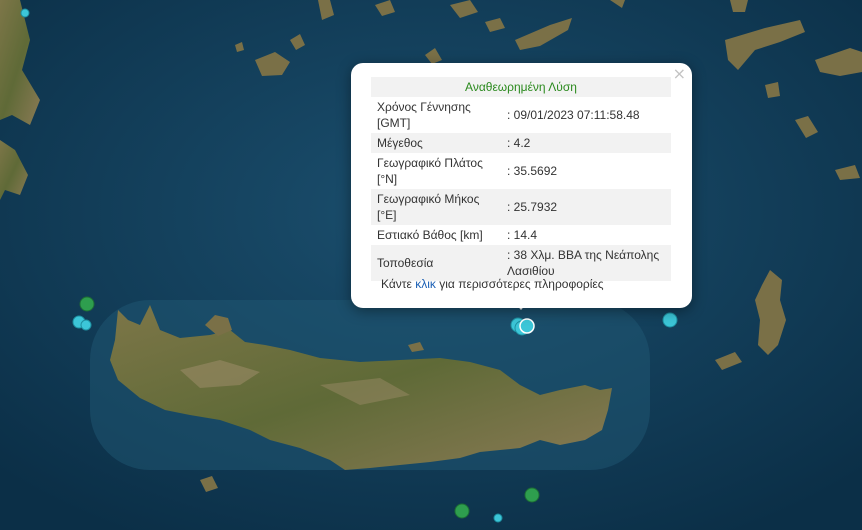 Image resolution: width=862 pixels, height=530 pixels. What do you see at coordinates (430, 235) in the screenshot?
I see `depth-label: Εστιακό Βάθος [km]` at bounding box center [430, 235].